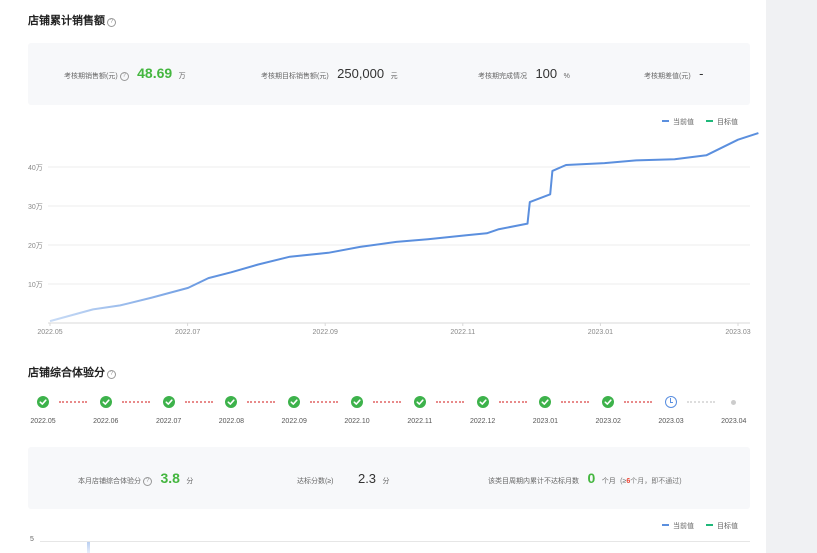  What do you see at coordinates (35, 207) in the screenshot?
I see `y-tick-label: 30万` at bounding box center [35, 207].